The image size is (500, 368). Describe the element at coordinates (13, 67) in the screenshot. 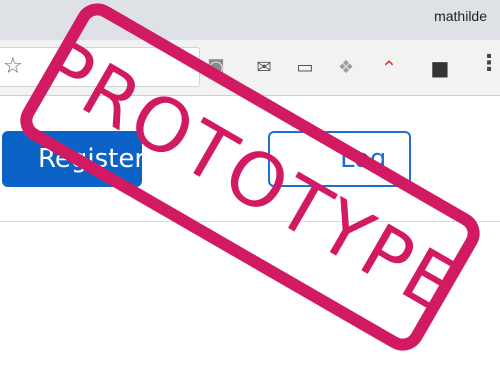

I see `star-icon: ☆` at that location.